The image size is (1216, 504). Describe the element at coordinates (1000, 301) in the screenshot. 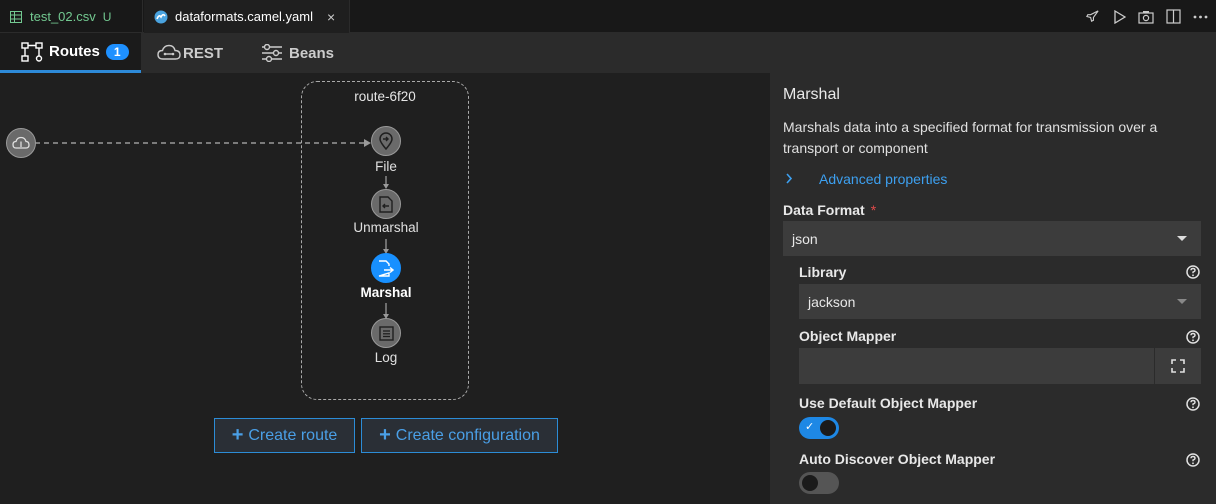

I see `library-select: jackson` at that location.